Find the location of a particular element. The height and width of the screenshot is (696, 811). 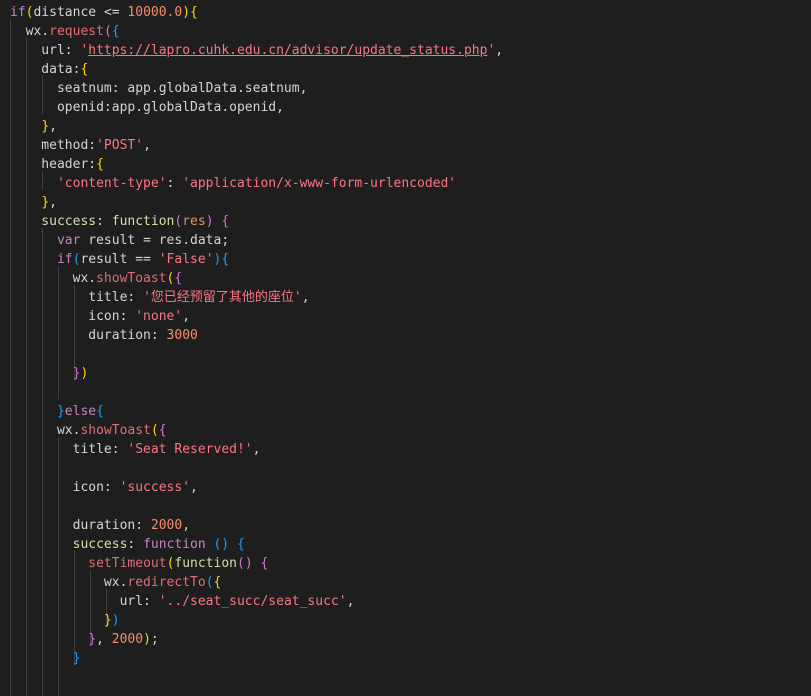

code-line: setTimeout(function() { is located at coordinates (139, 563).